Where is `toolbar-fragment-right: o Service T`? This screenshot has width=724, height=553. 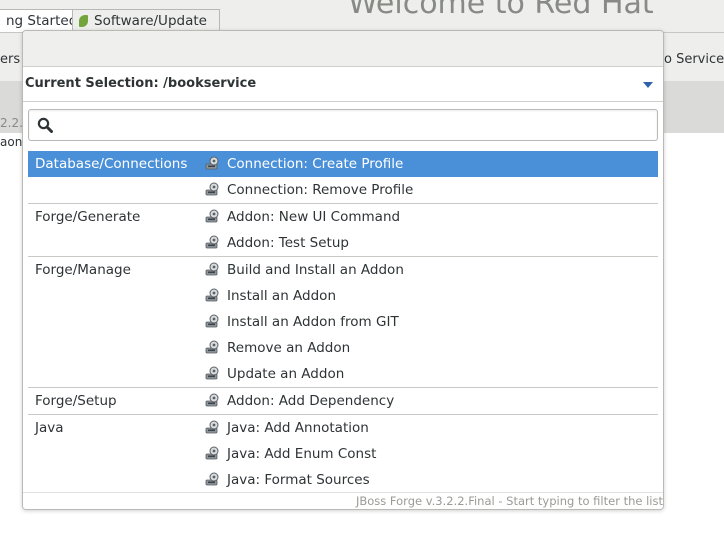
toolbar-fragment-right: o Service T is located at coordinates (694, 59).